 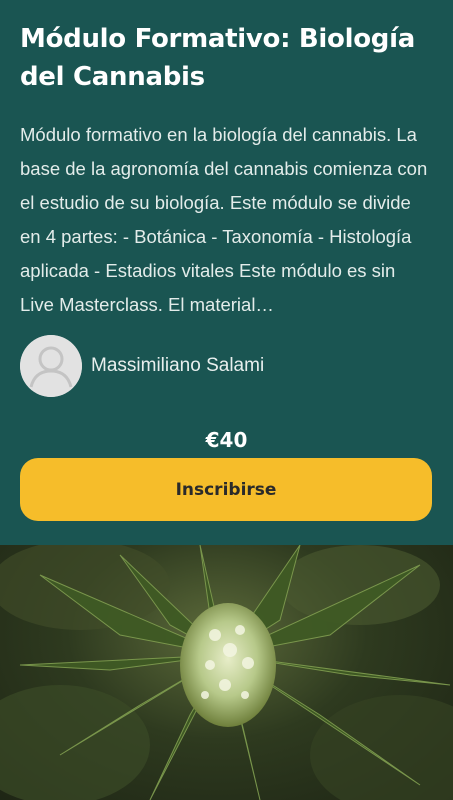 I want to click on avatar, so click(x=51, y=366).